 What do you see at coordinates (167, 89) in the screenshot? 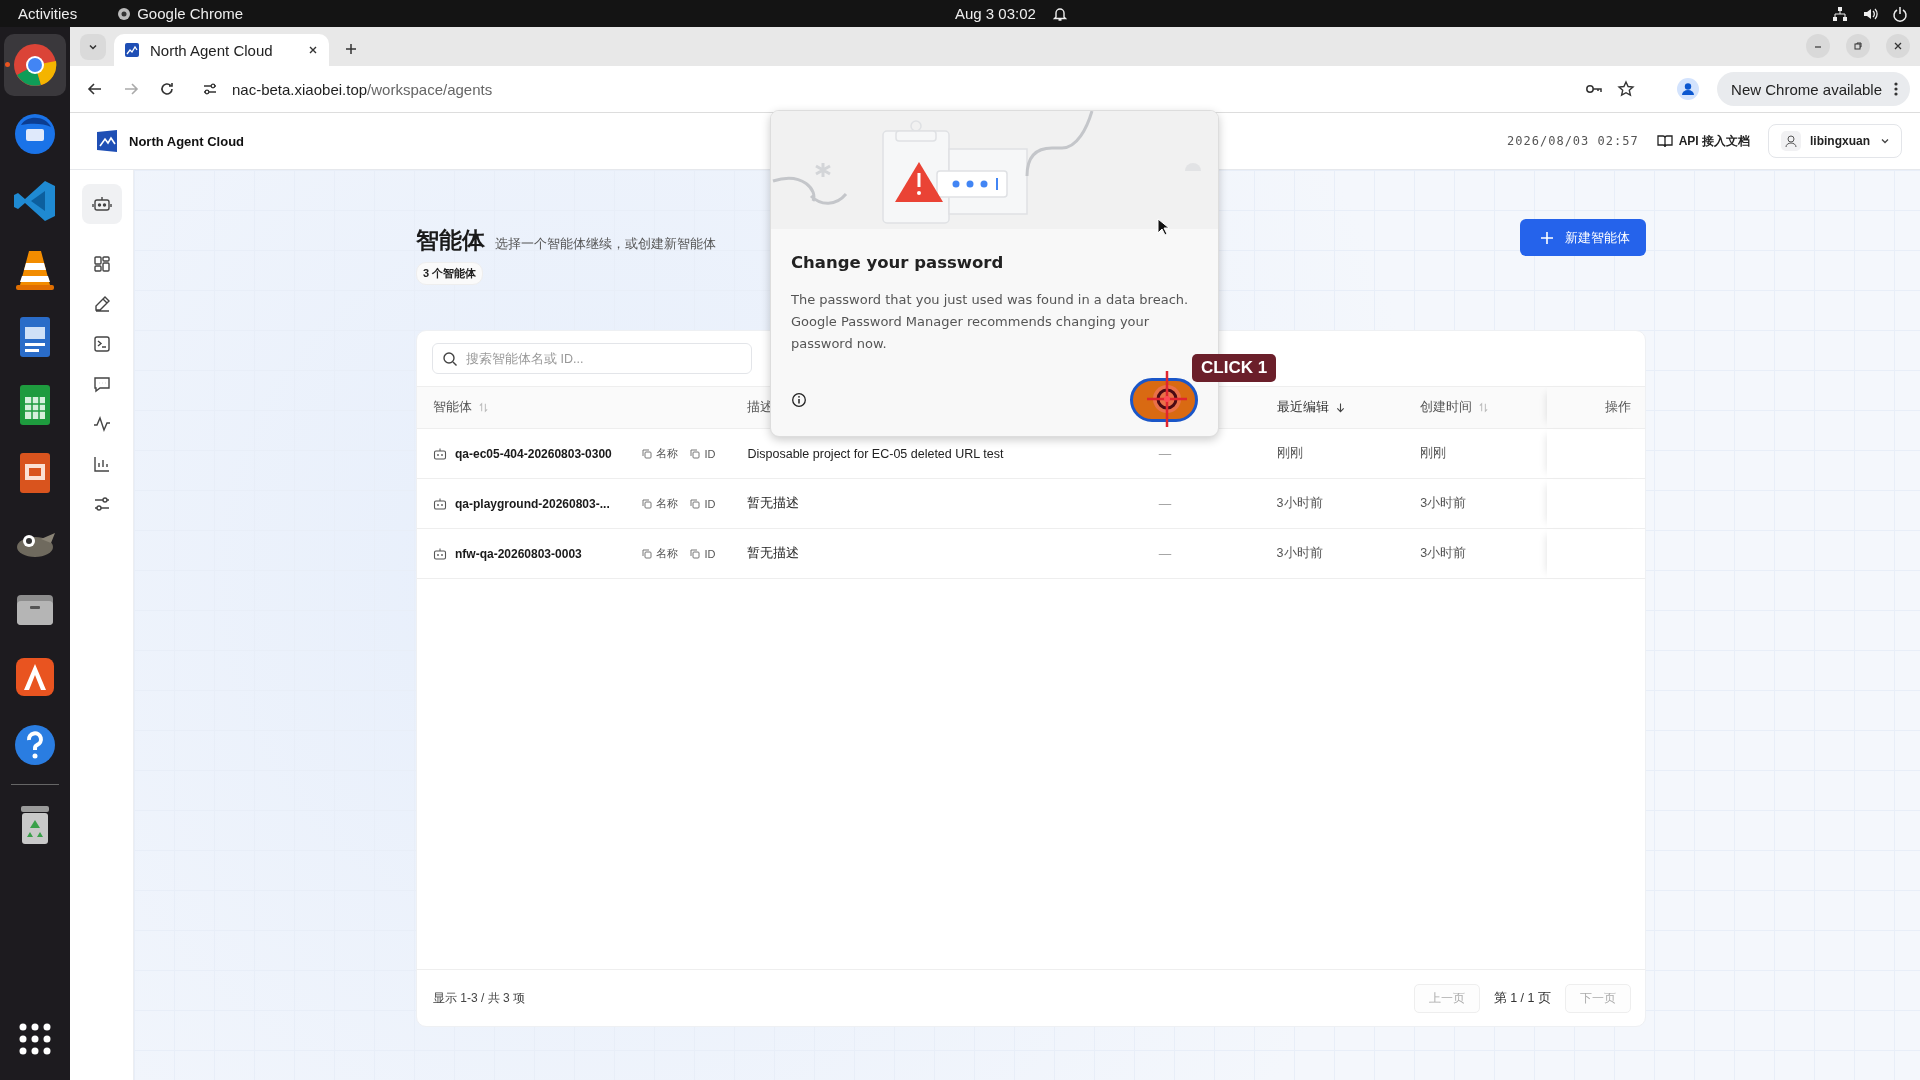
I see `reload-icon` at bounding box center [167, 89].